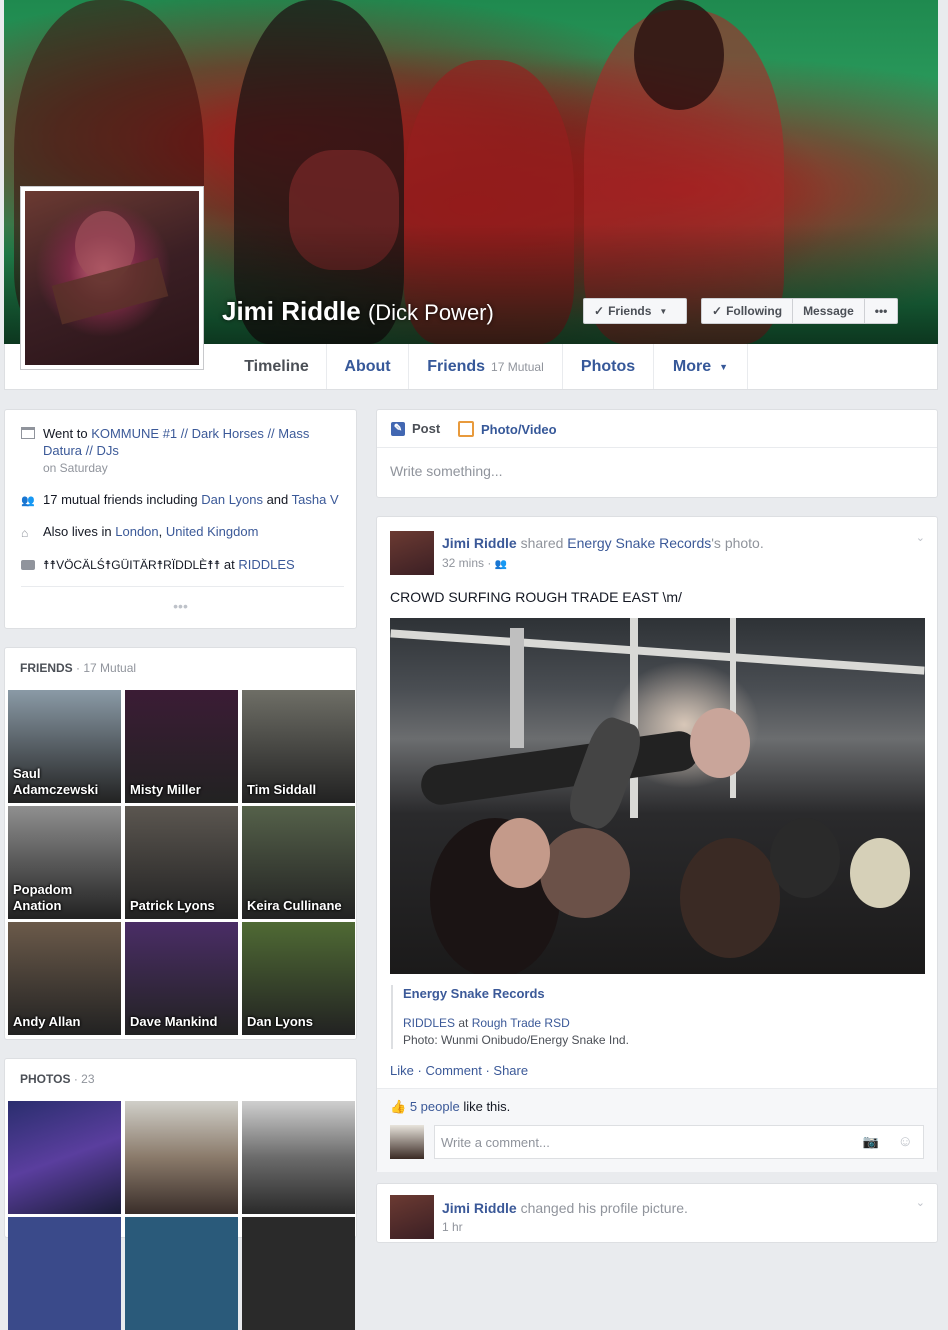 The width and height of the screenshot is (948, 1330). What do you see at coordinates (402, 1070) in the screenshot?
I see `like-button: Like` at bounding box center [402, 1070].